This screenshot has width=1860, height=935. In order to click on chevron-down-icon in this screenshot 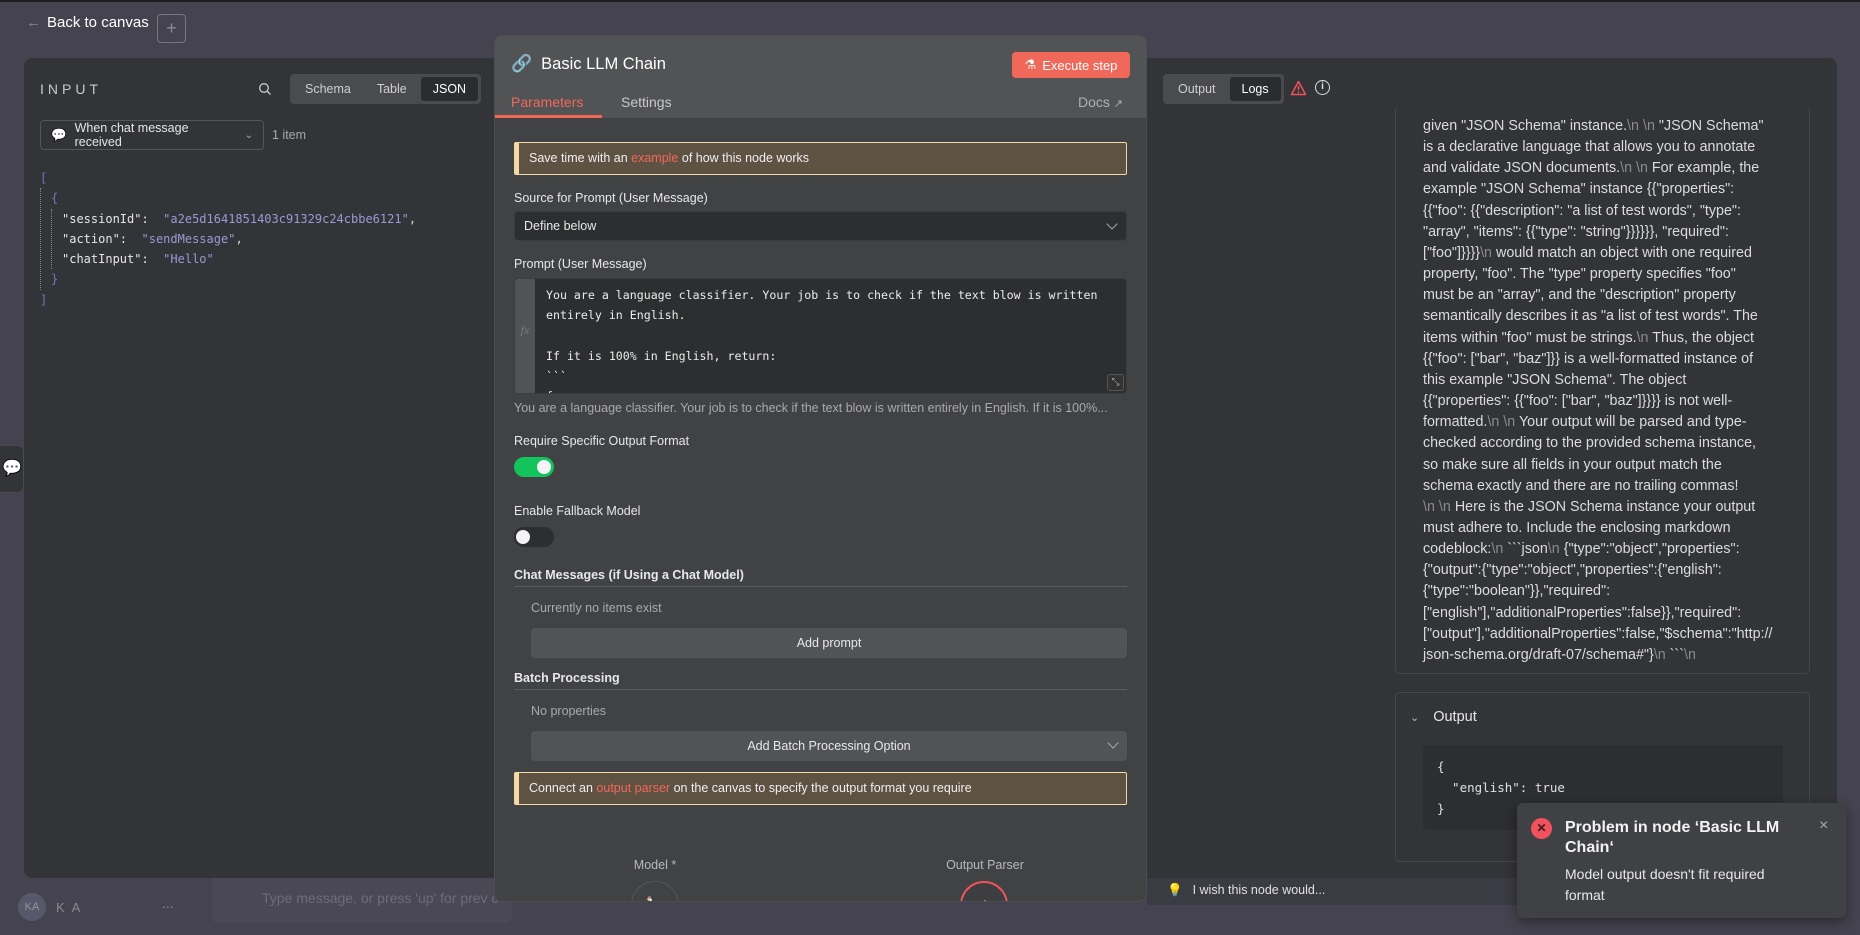, I will do `click(1113, 743)`.